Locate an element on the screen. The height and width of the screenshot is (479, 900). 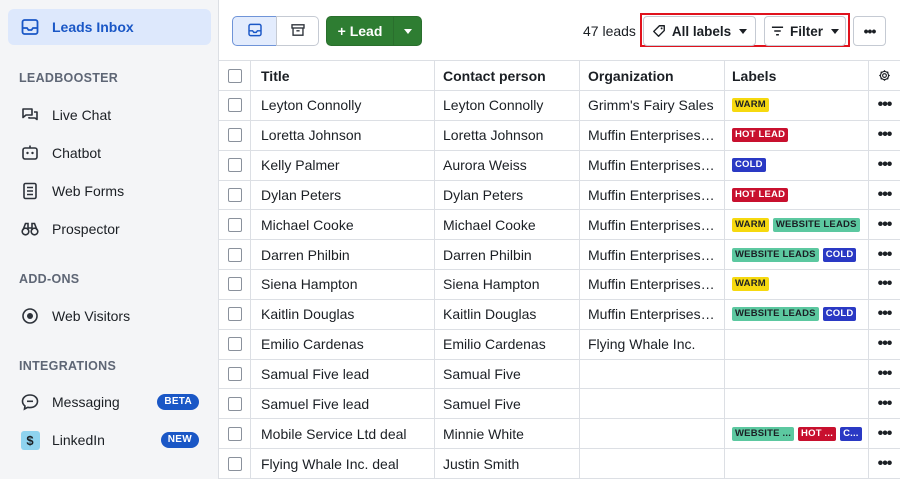
label-tag-web: WEBSITE LEADS is located at coordinates (775, 314).